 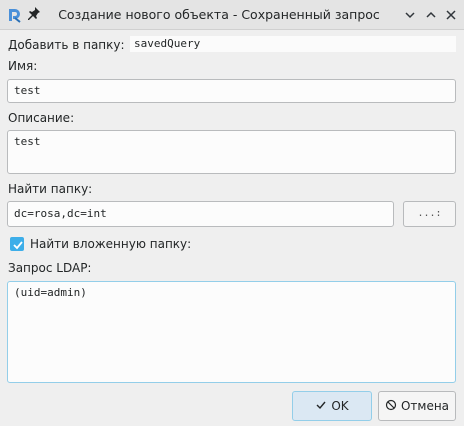 What do you see at coordinates (50, 268) in the screenshot?
I see `ldap-query-label: Запрос LDAP:` at bounding box center [50, 268].